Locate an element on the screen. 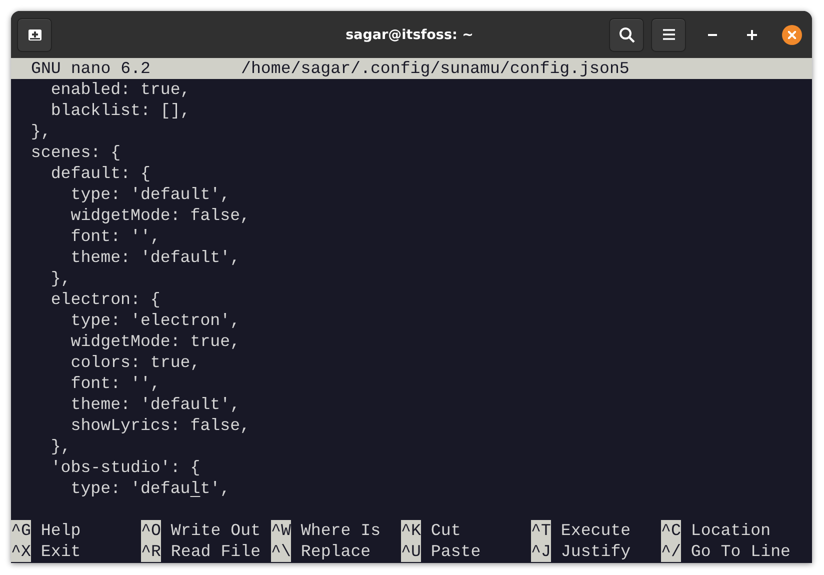 This screenshot has width=824, height=575. code-line: blacklist: [], is located at coordinates (121, 110).